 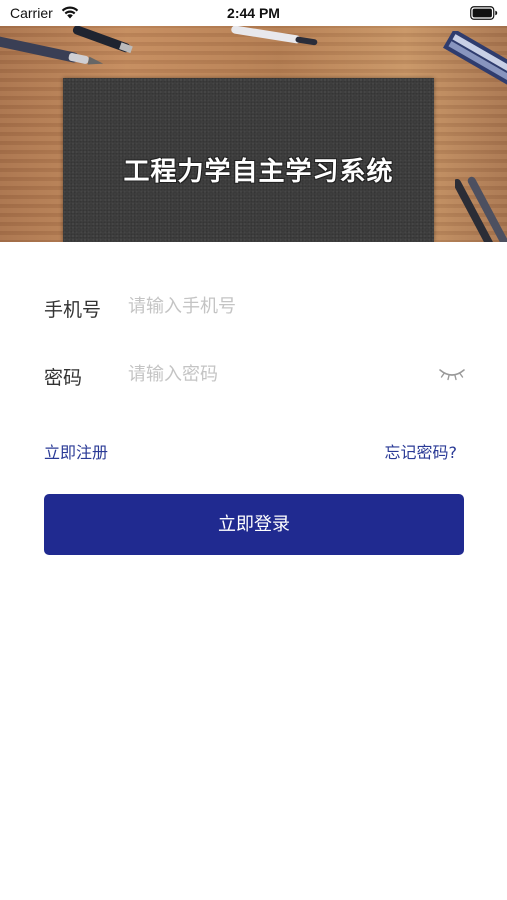 What do you see at coordinates (475, 62) in the screenshot?
I see `pencil-case-image` at bounding box center [475, 62].